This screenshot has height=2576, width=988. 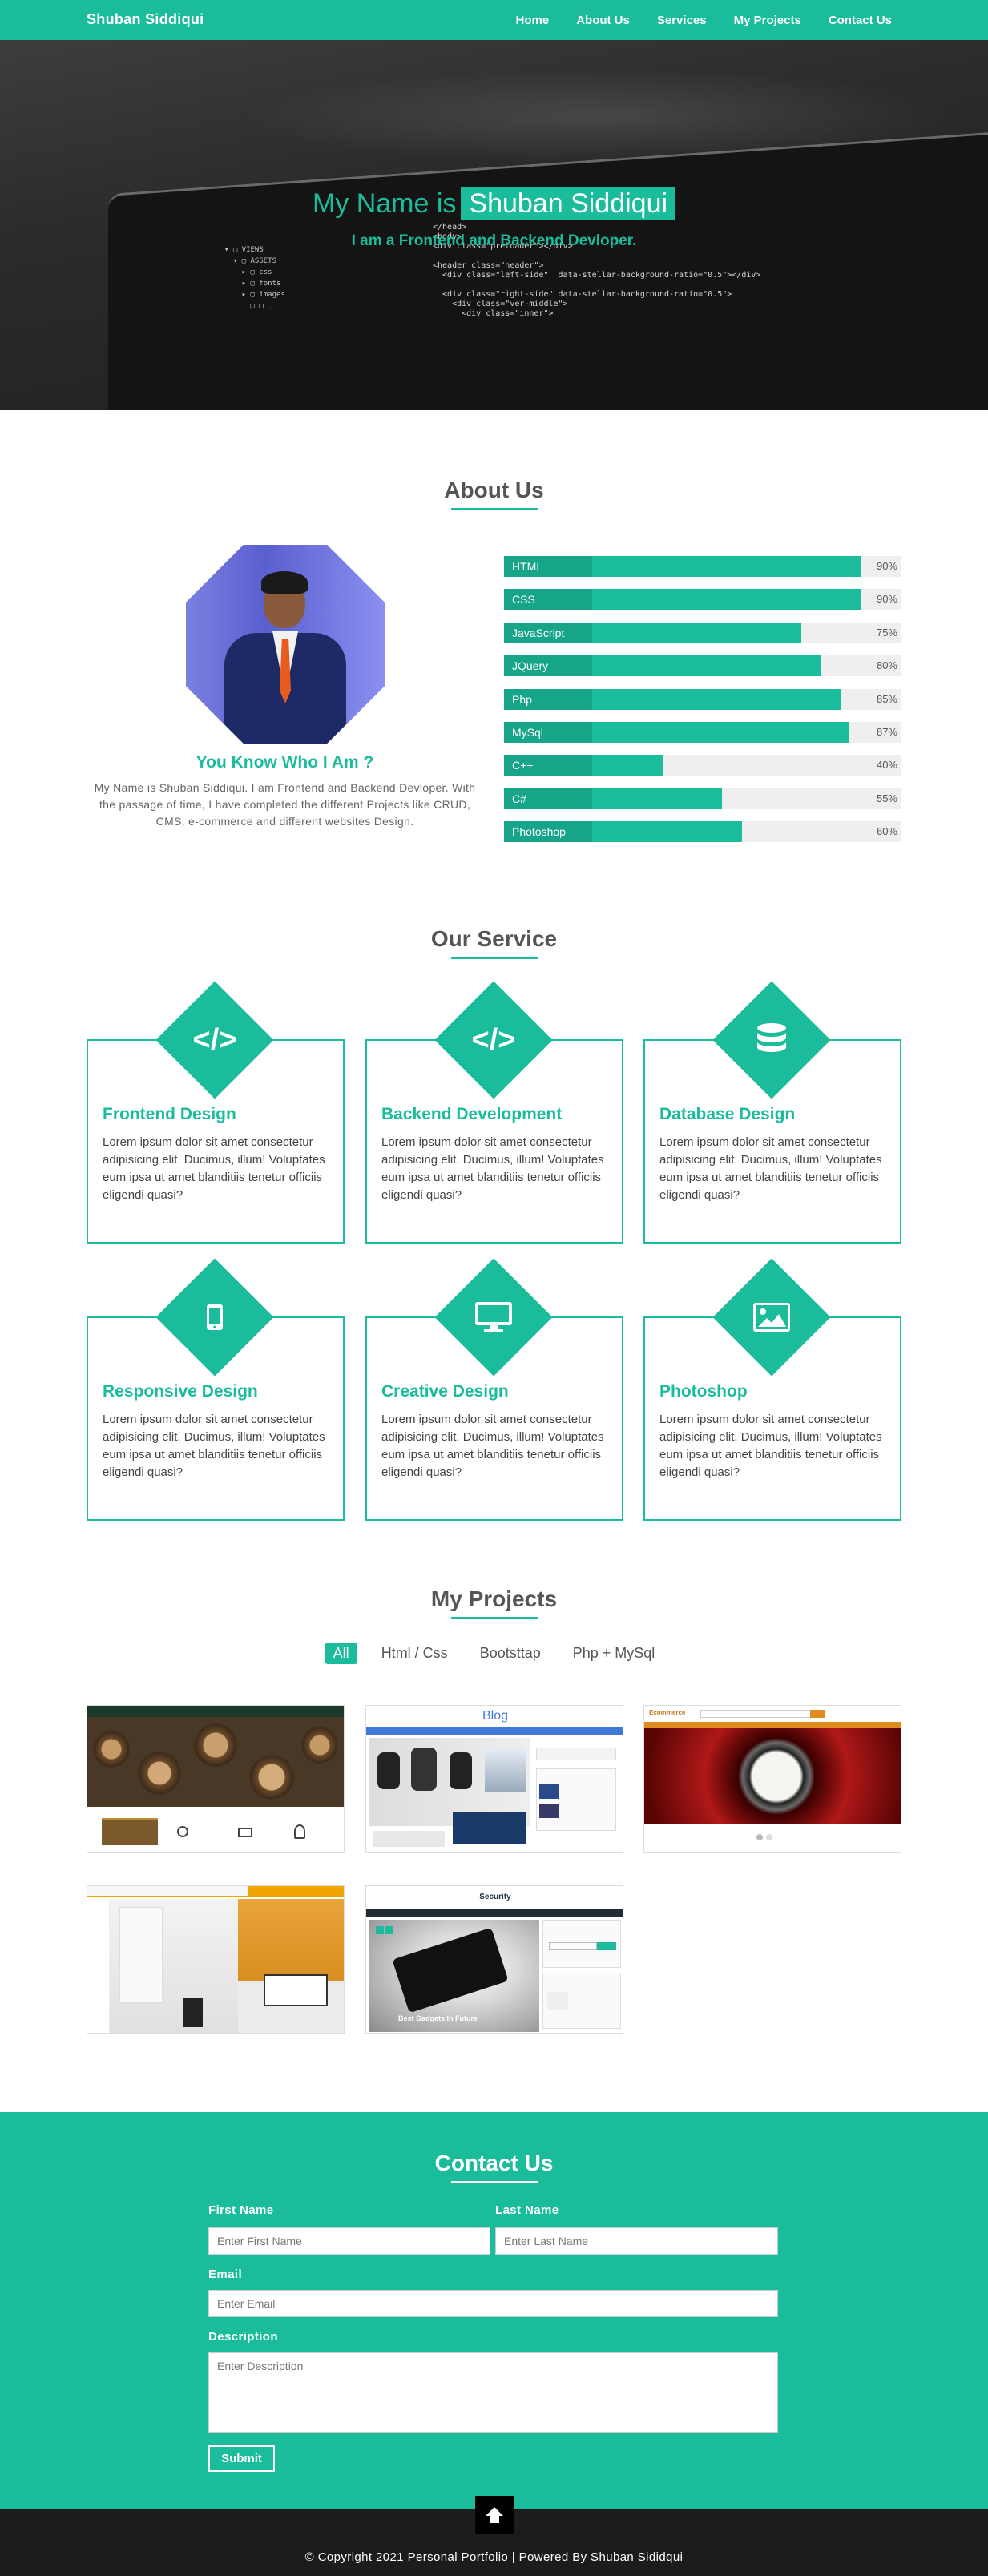 What do you see at coordinates (667, 1712) in the screenshot?
I see `project-ecommerce-brand: Ecommerce` at bounding box center [667, 1712].